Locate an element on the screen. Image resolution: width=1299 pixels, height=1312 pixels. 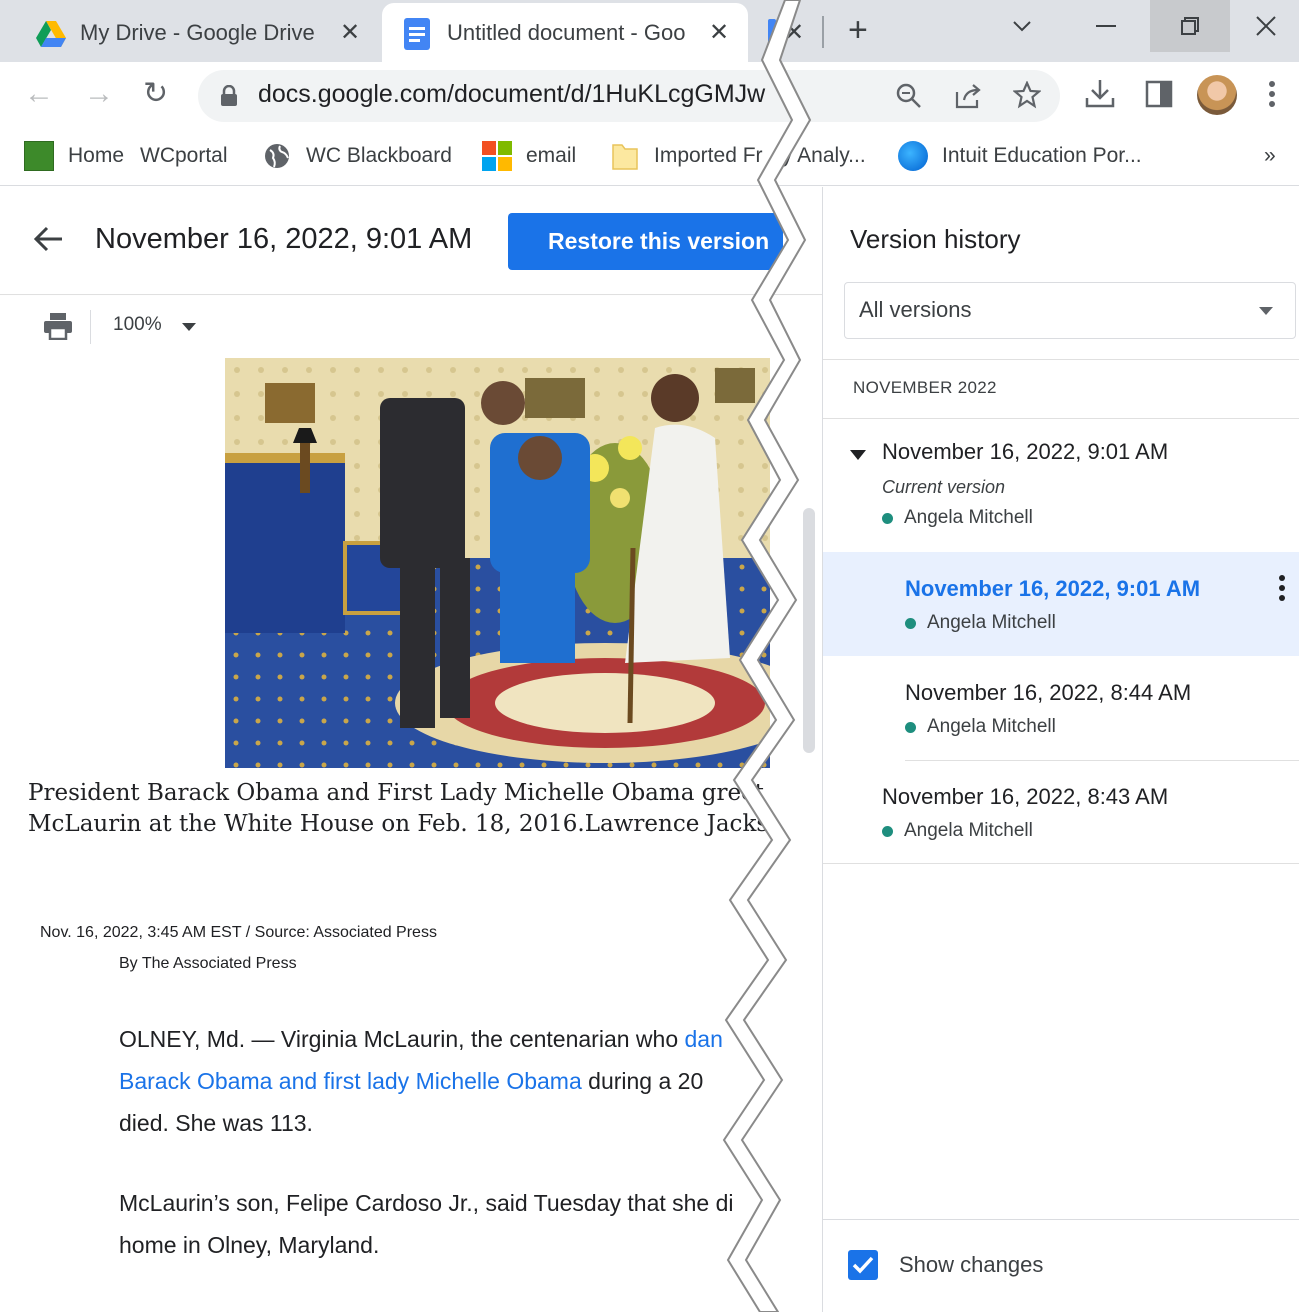
star-icon is located at coordinates (1027, 95).